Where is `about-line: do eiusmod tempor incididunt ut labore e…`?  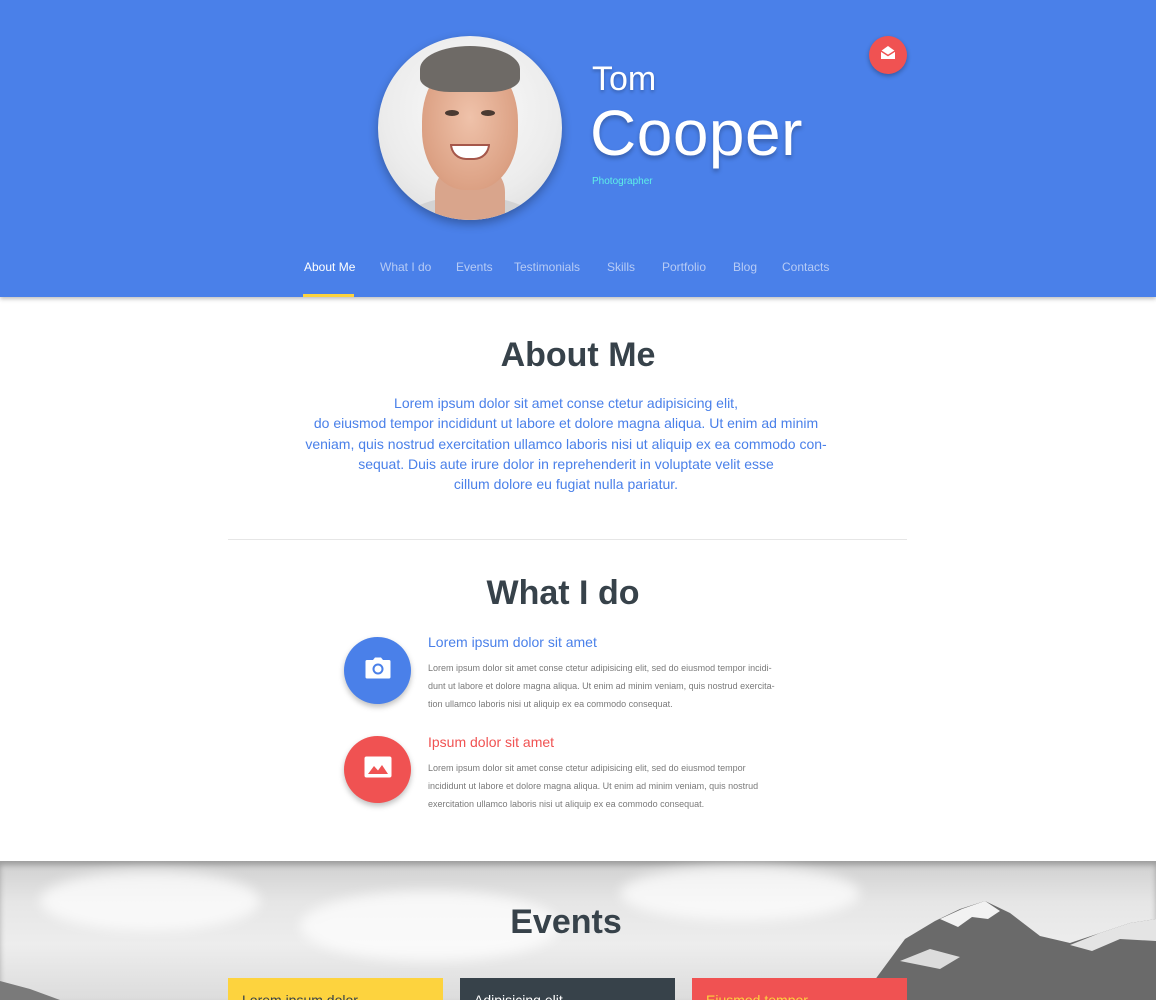 about-line: do eiusmod tempor incididunt ut labore e… is located at coordinates (566, 423).